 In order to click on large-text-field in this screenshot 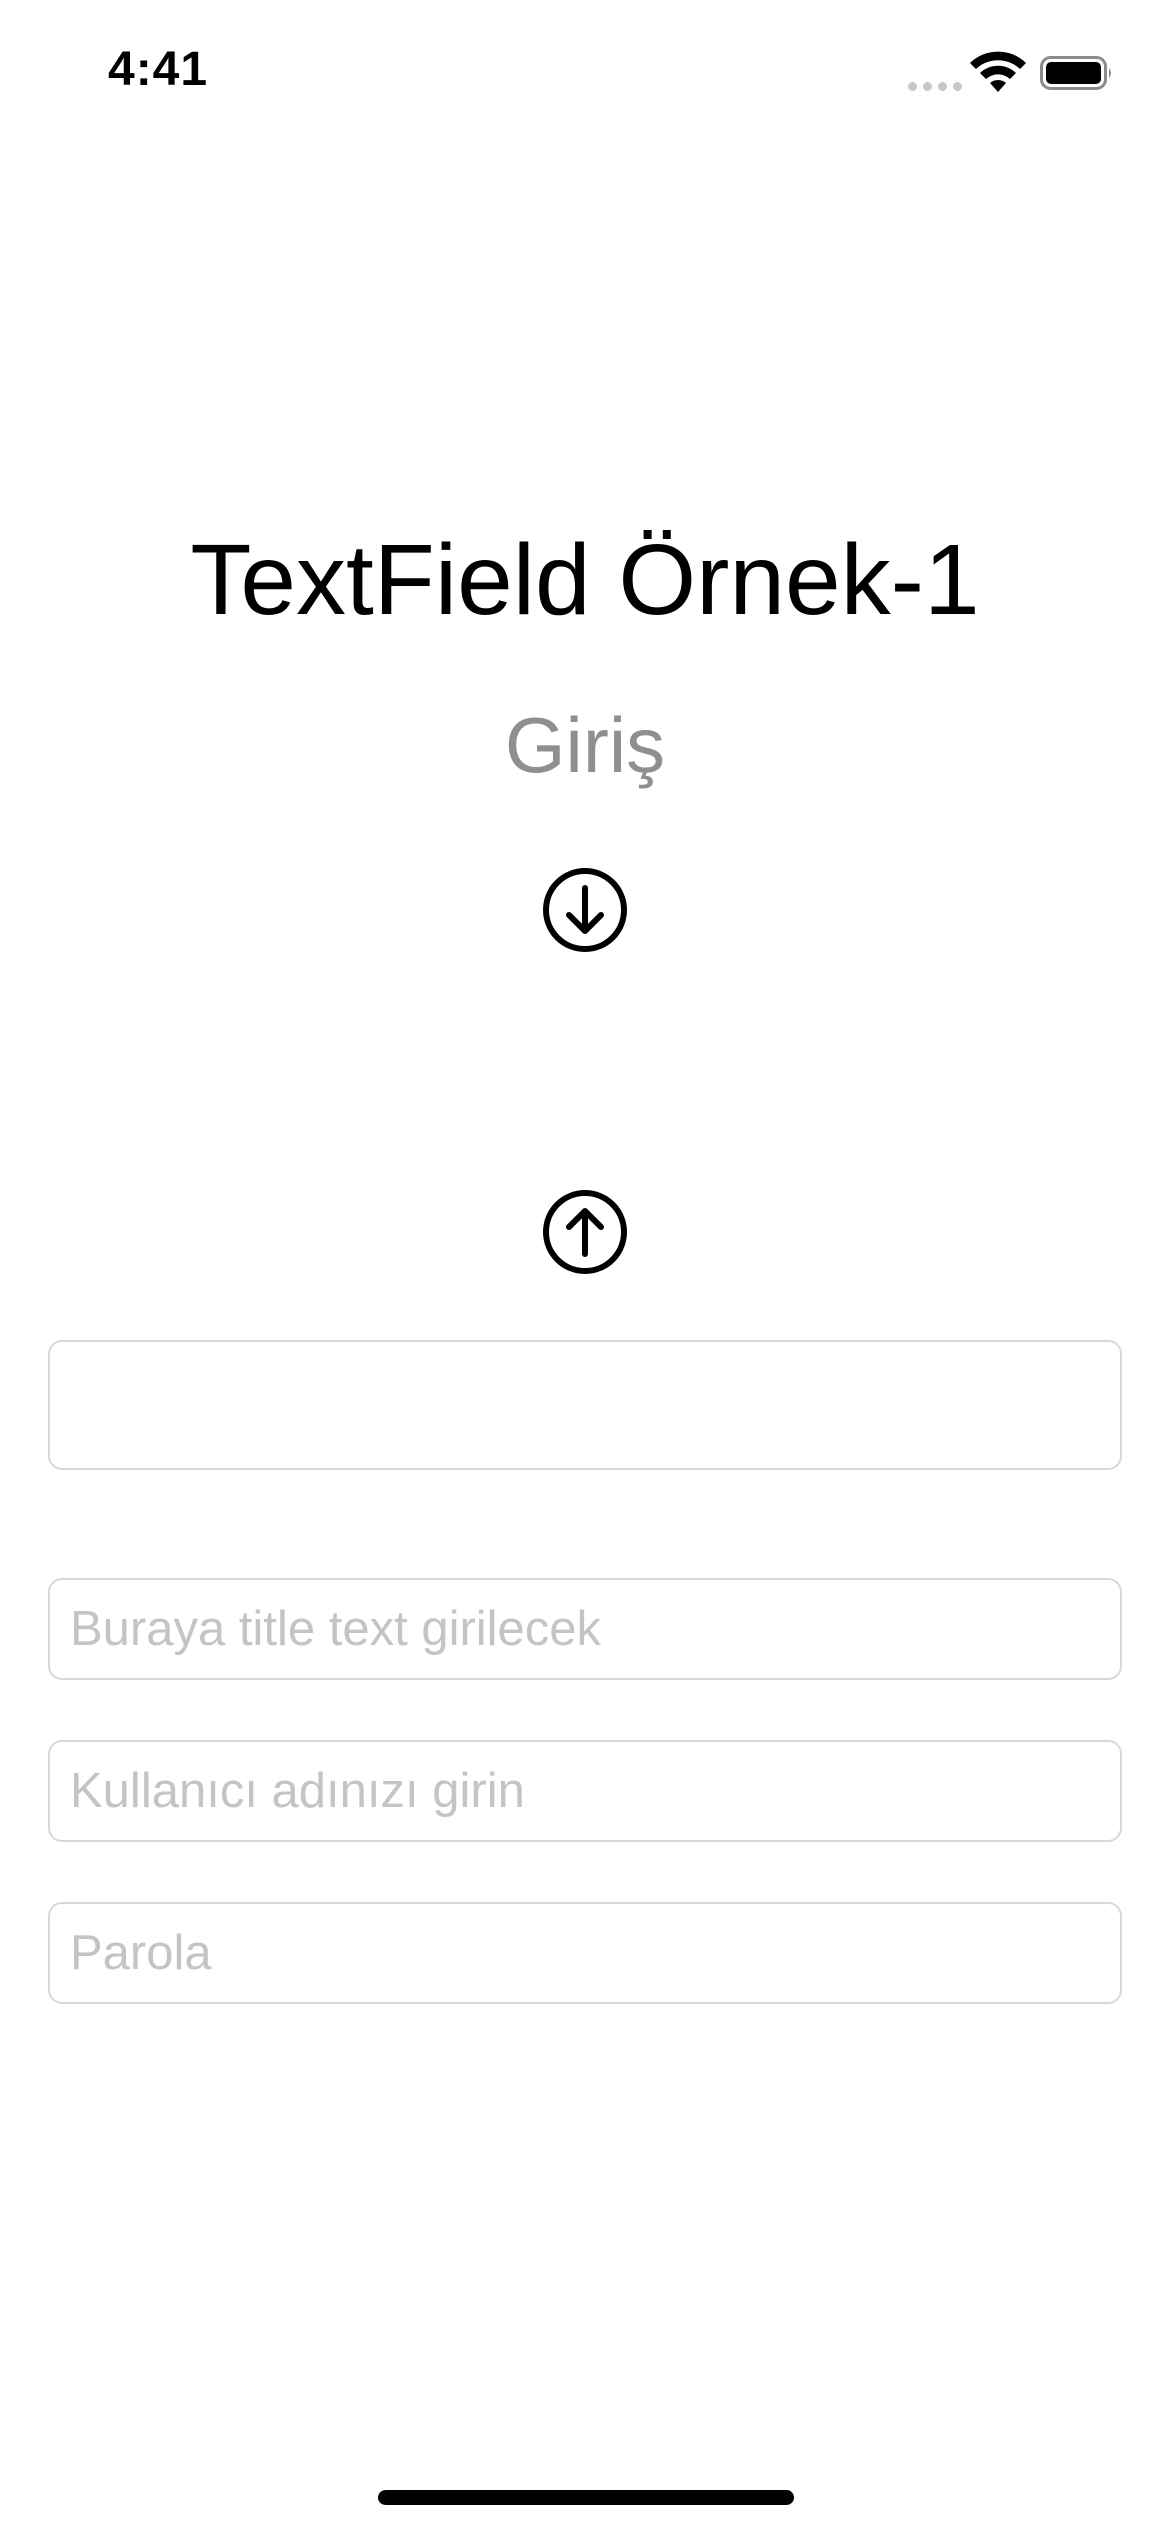, I will do `click(585, 1405)`.